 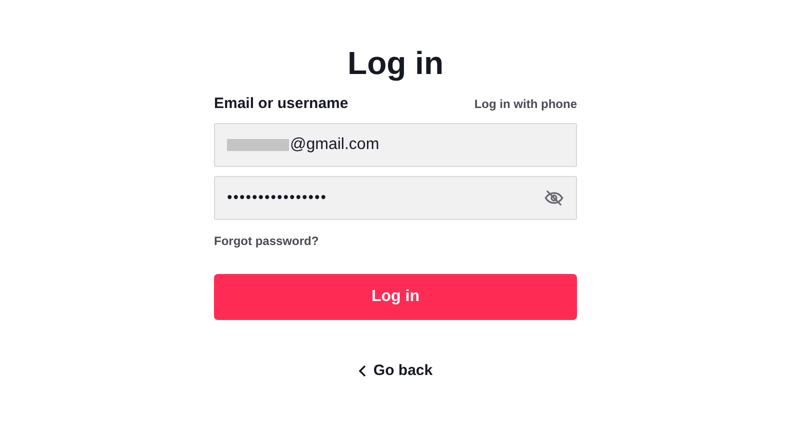 I want to click on field-label: Email or username, so click(x=281, y=104).